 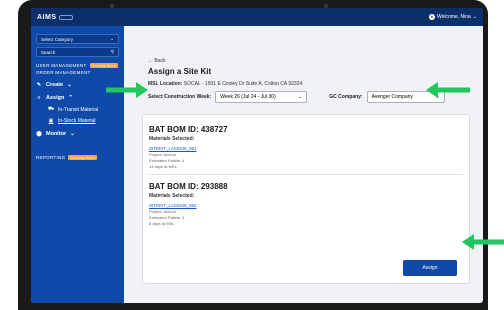 I want to click on pencil-icon: ✎, so click(x=39, y=85).